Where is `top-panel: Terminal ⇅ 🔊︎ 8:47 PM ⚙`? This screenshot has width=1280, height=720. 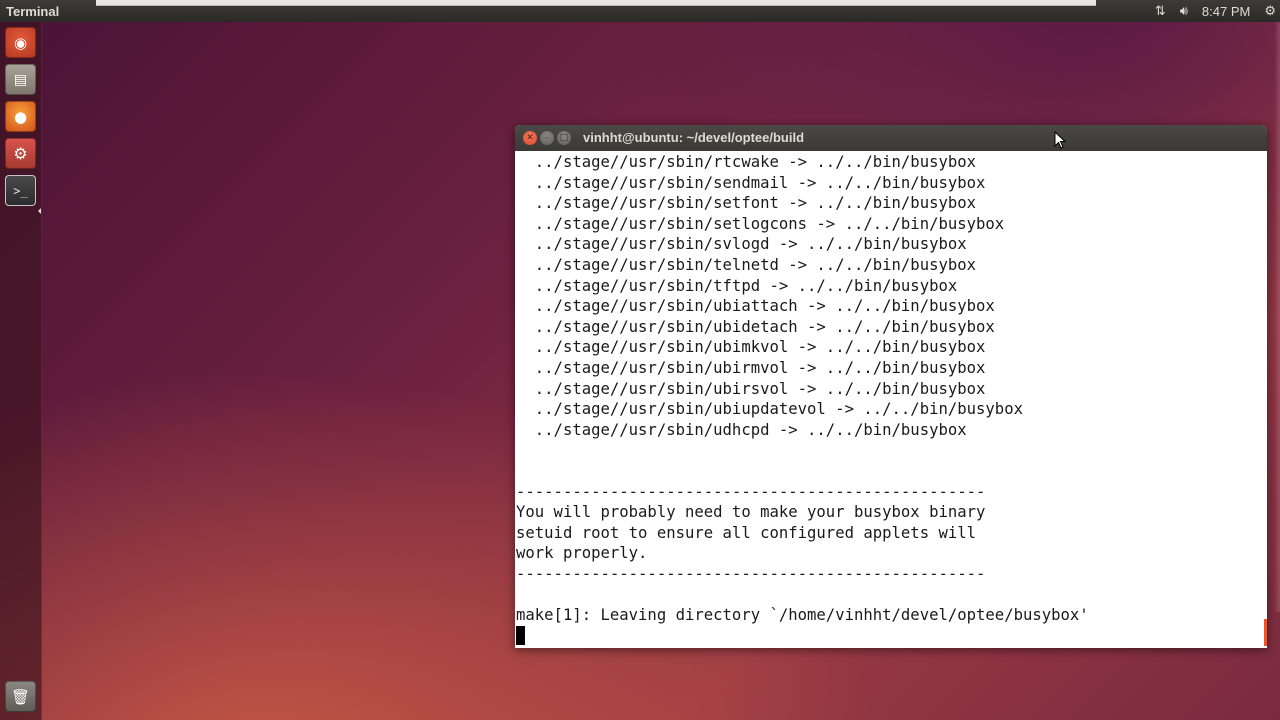 top-panel: Terminal ⇅ 🔊︎ 8:47 PM ⚙ is located at coordinates (640, 11).